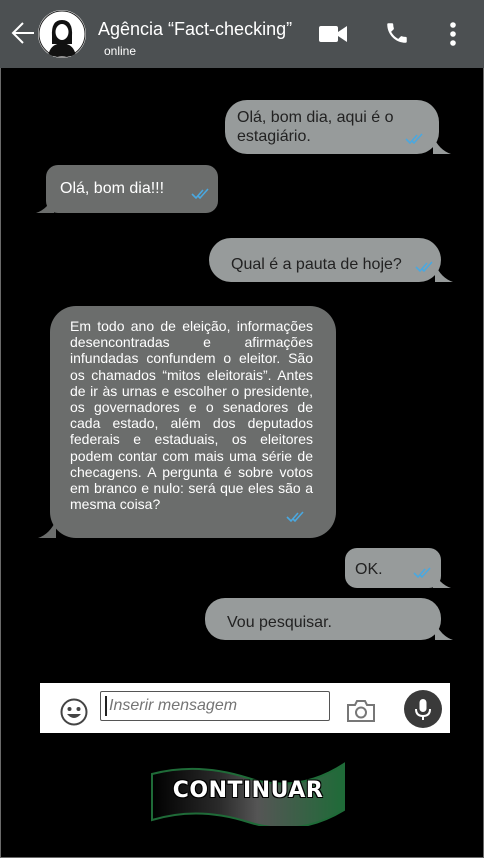  What do you see at coordinates (195, 29) in the screenshot?
I see `chat-title: Agência “Fact-checking”` at bounding box center [195, 29].